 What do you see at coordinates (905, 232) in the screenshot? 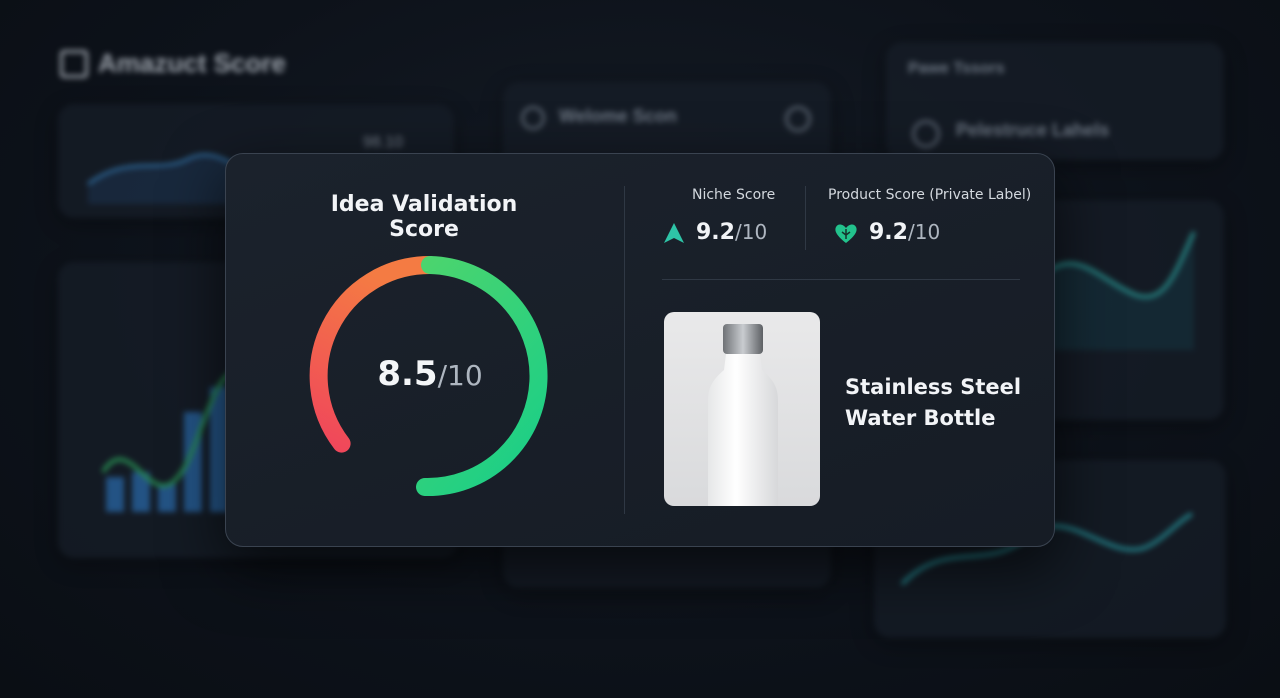
I see `product-score-value: 9.2/10` at bounding box center [905, 232].